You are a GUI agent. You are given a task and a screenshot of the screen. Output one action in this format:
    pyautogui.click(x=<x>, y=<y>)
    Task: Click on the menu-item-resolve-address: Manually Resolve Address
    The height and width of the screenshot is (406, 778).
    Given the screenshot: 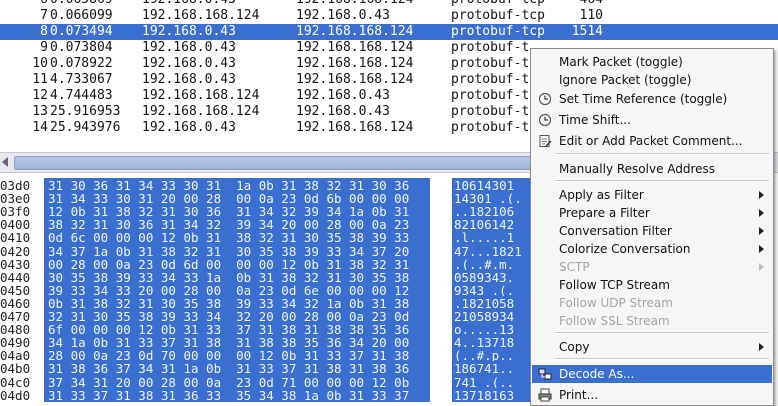 What is the action you would take?
    pyautogui.click(x=652, y=169)
    